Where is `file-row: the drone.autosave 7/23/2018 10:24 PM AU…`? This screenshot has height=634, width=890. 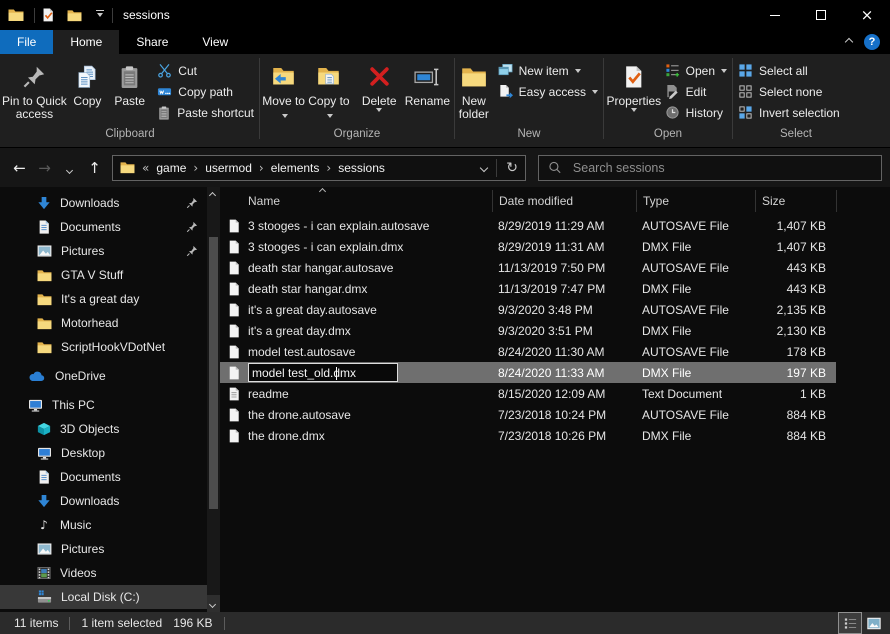 file-row: the drone.autosave 7/23/2018 10:24 PM AU… is located at coordinates (528, 414).